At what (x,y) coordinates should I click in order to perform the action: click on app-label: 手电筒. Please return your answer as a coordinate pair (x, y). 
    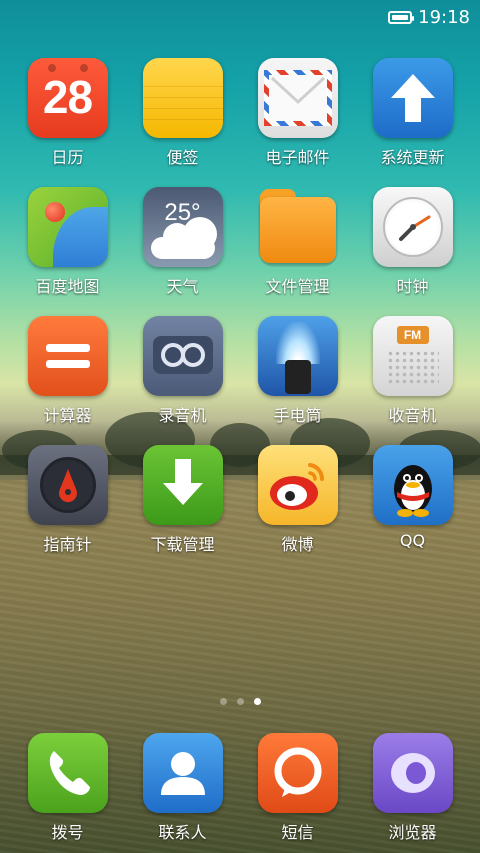
    Looking at the image, I should click on (297, 415).